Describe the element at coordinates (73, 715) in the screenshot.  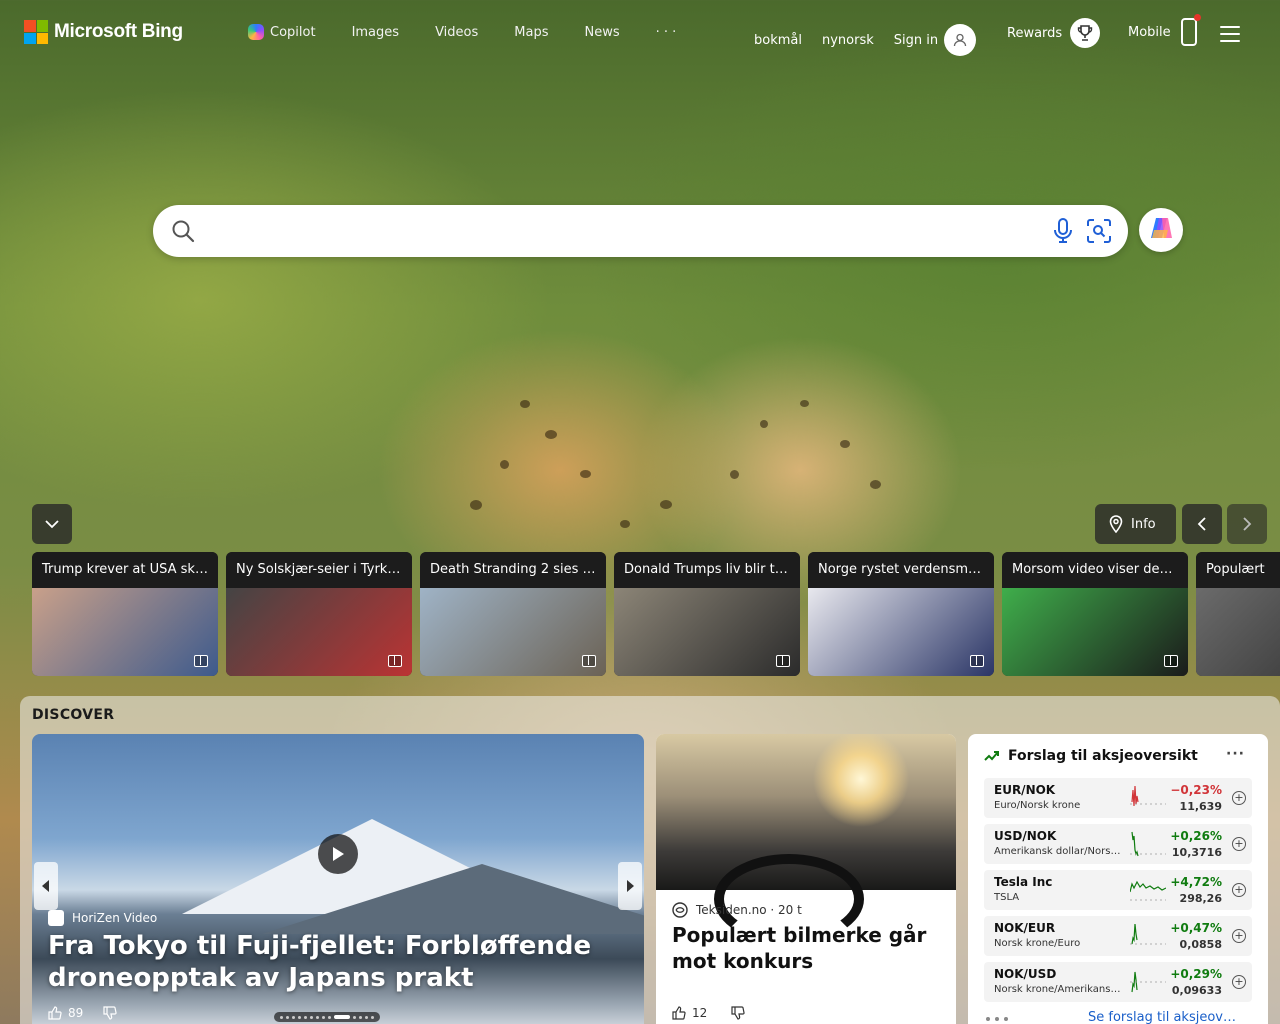
I see `discover-heading: DISCOVER` at that location.